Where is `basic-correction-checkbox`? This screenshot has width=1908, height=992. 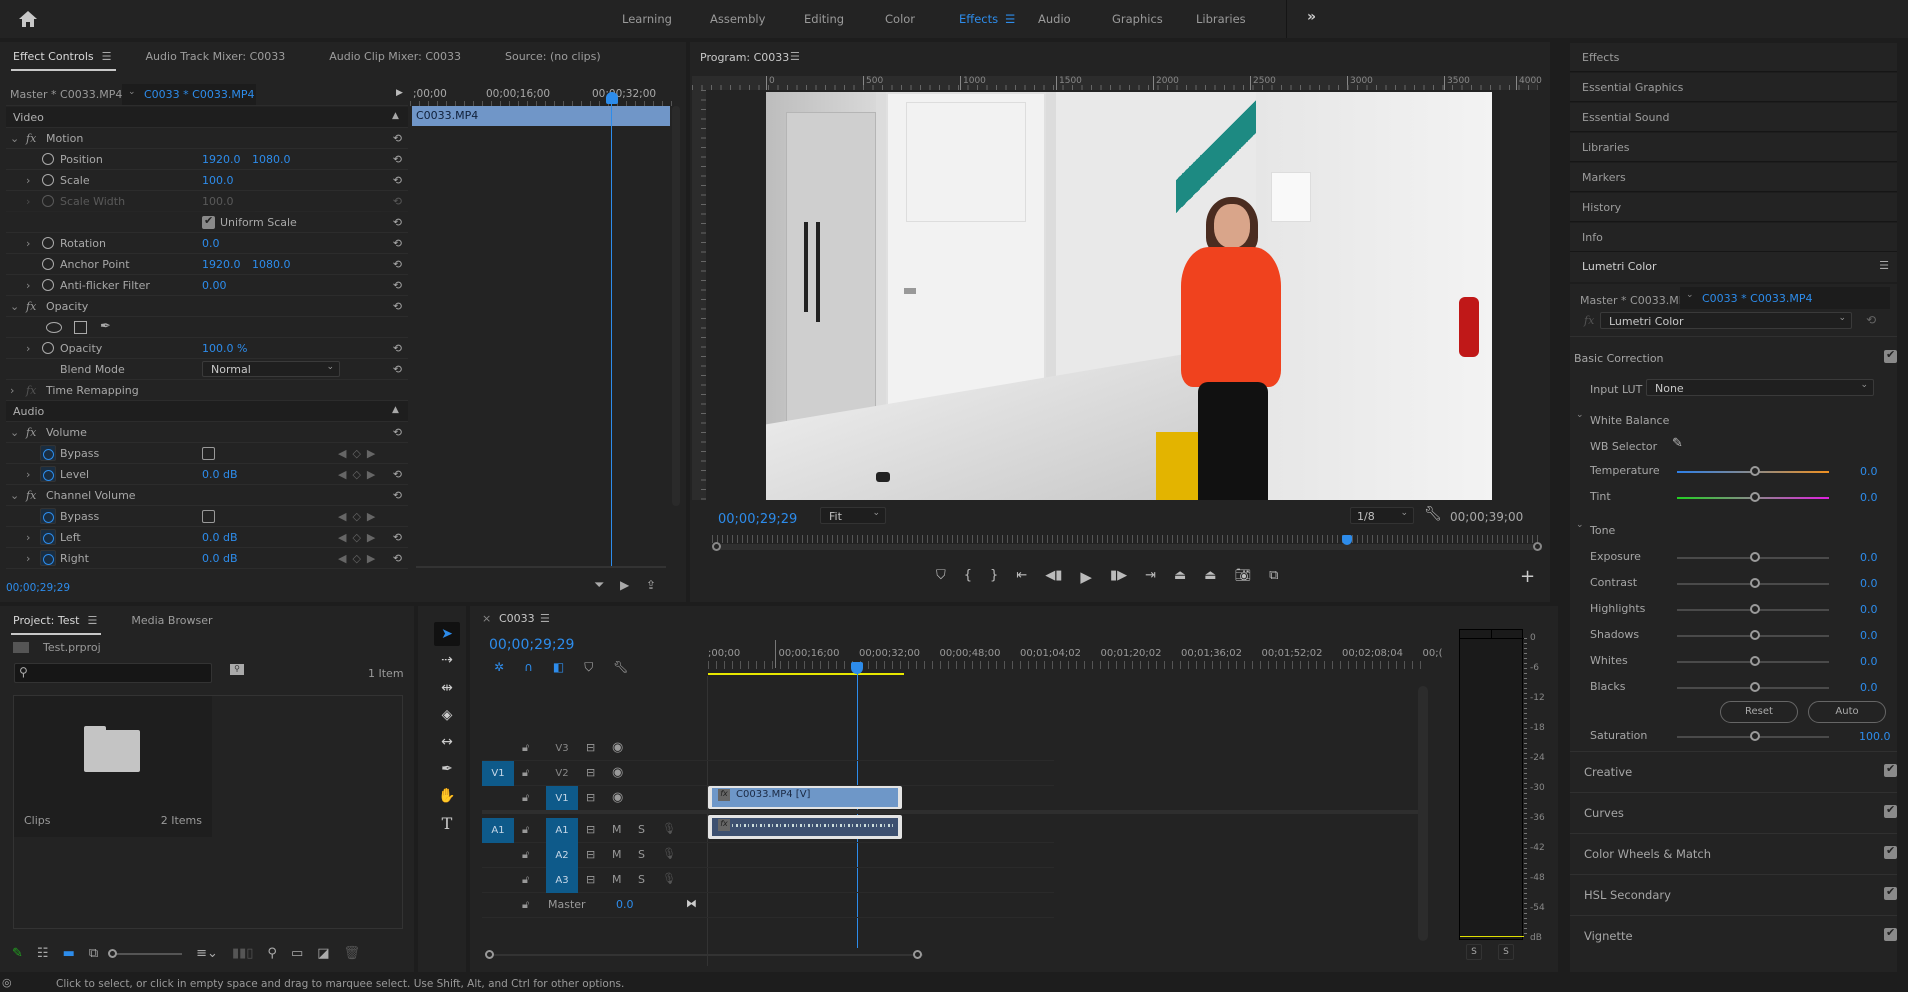 basic-correction-checkbox is located at coordinates (1890, 355).